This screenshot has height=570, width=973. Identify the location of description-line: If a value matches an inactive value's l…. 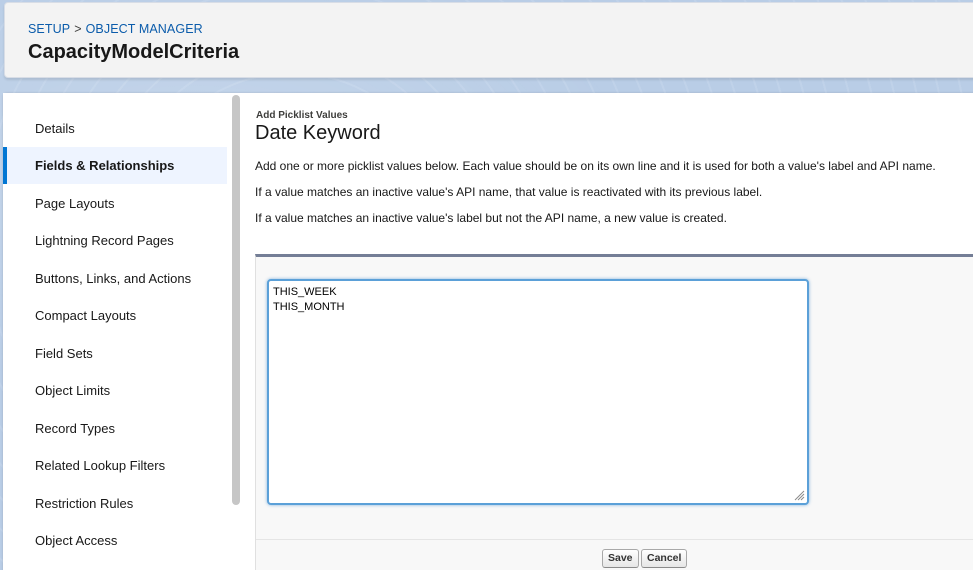
(491, 218).